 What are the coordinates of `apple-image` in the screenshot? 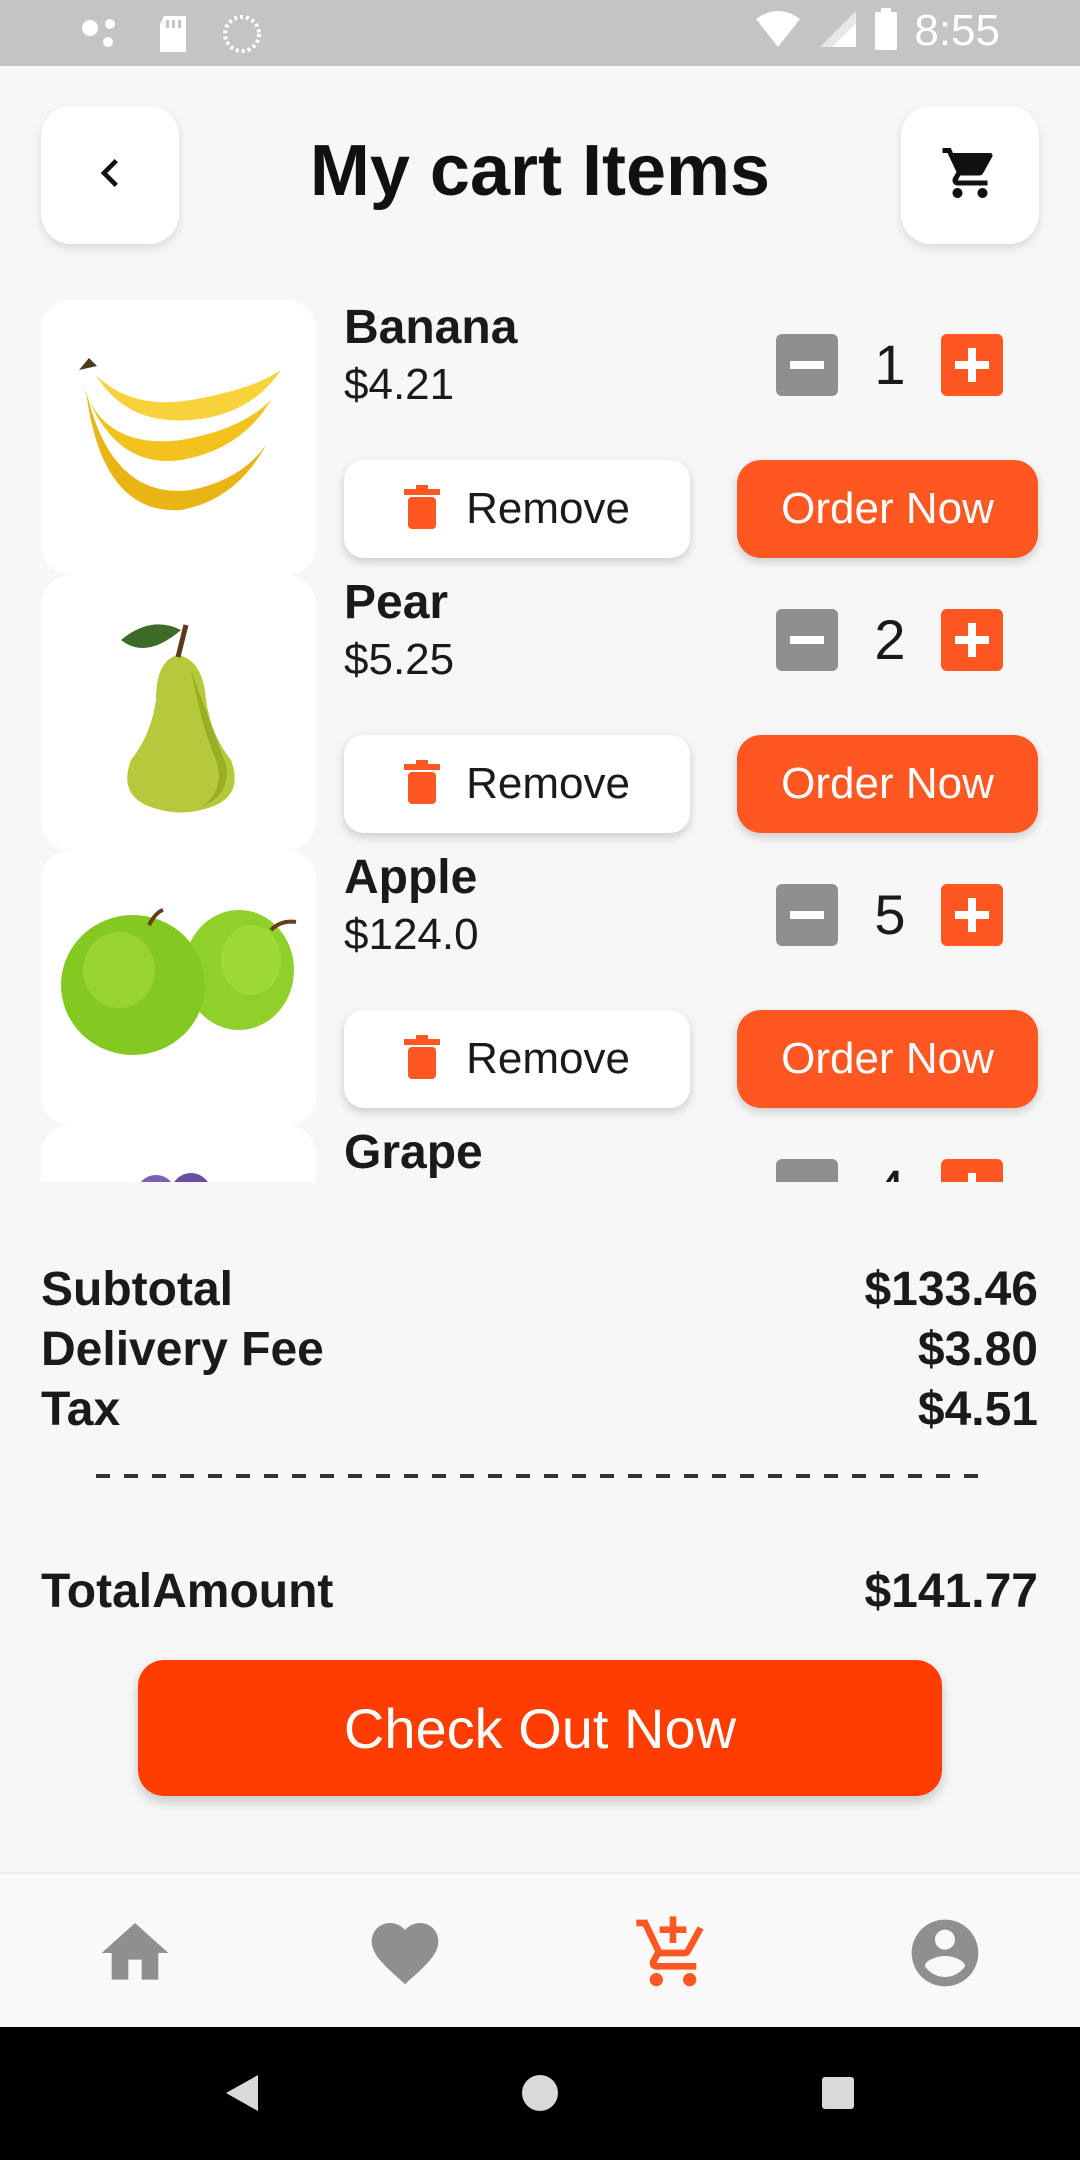 It's located at (178, 987).